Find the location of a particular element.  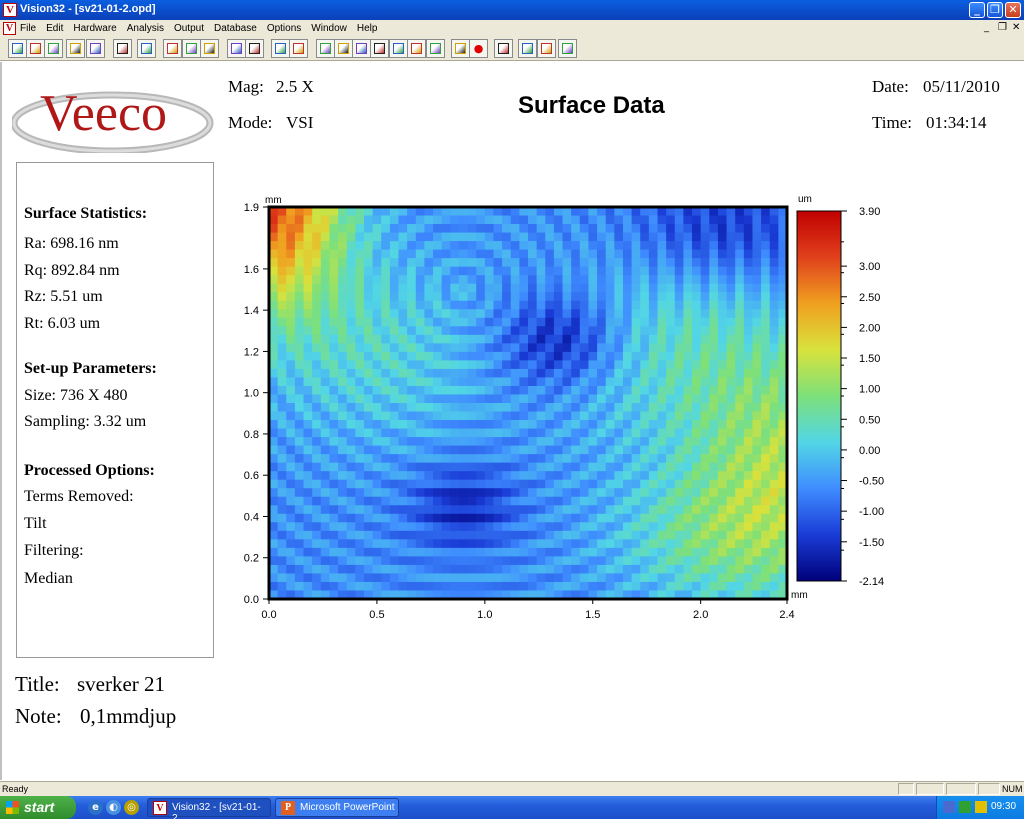

menu-analysis: Analysis is located at coordinates (145, 28).